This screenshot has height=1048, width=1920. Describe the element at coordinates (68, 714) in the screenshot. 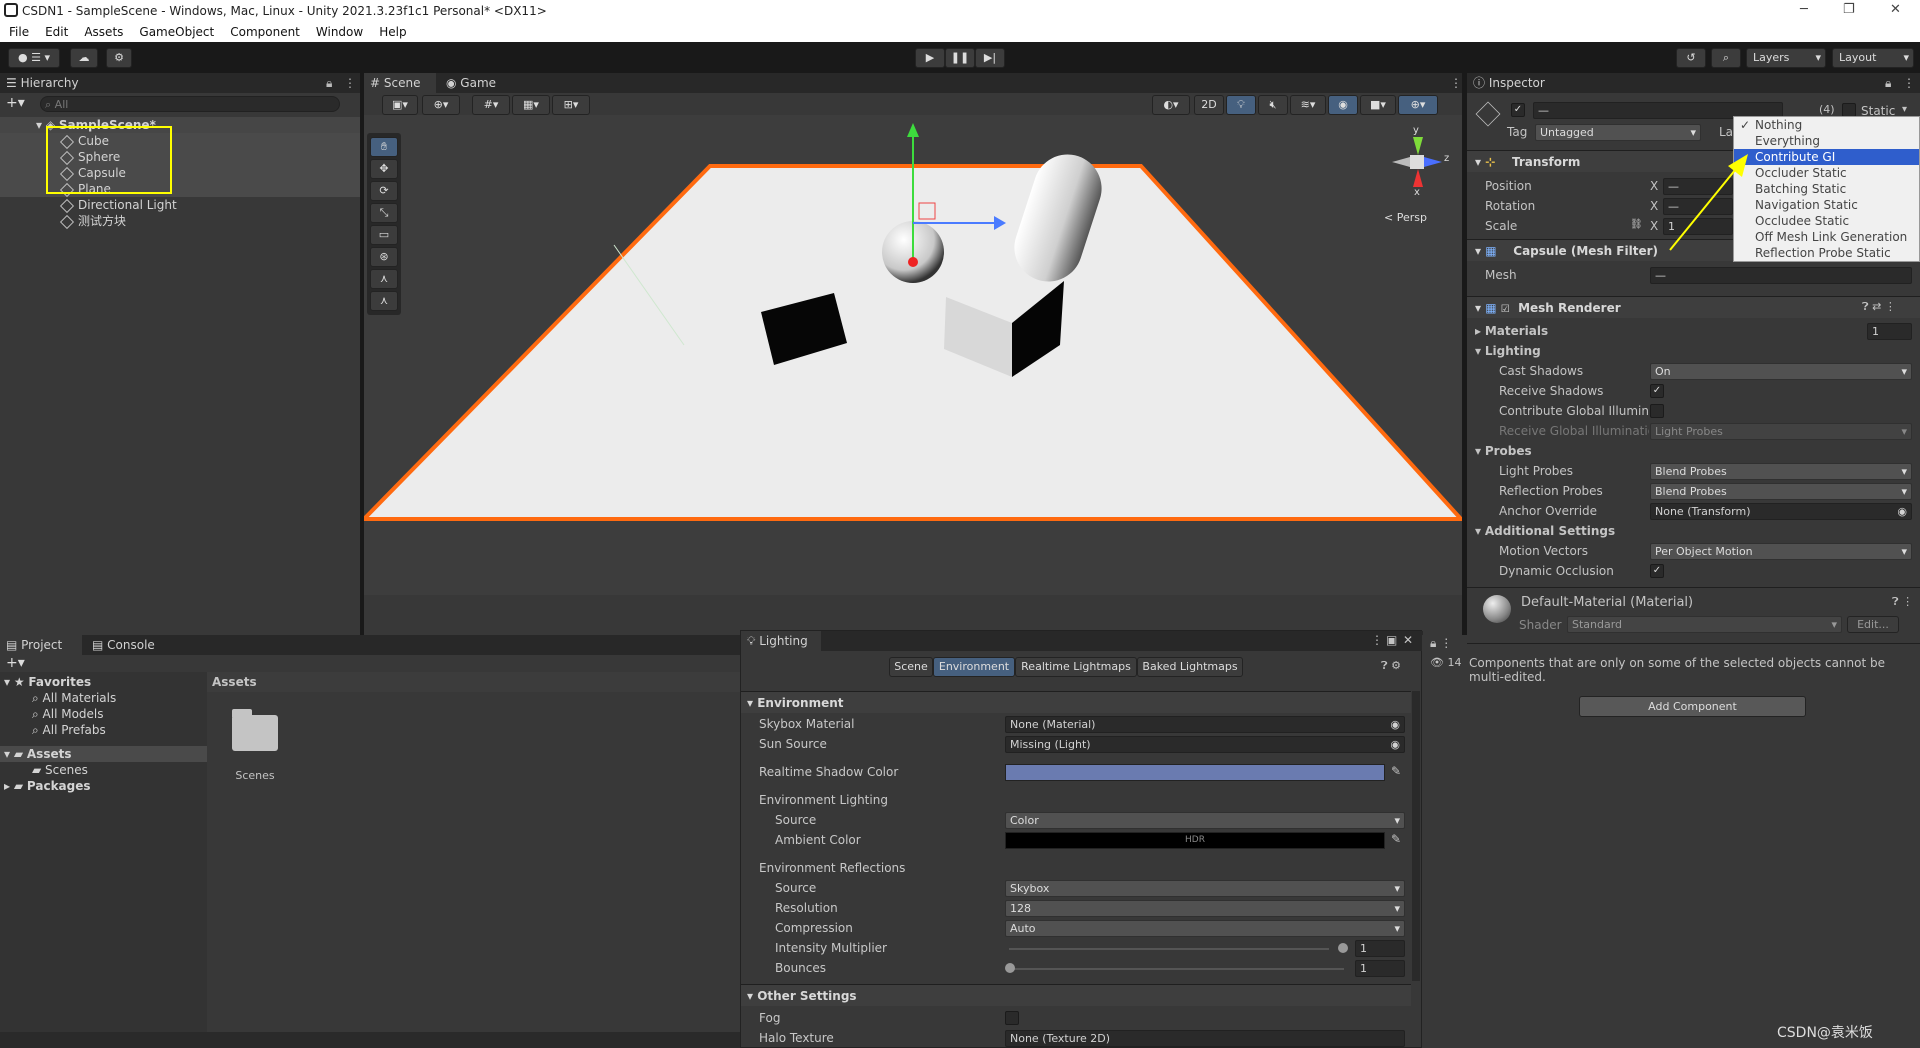

I see `fav-all-models: ⌕ All Models` at that location.